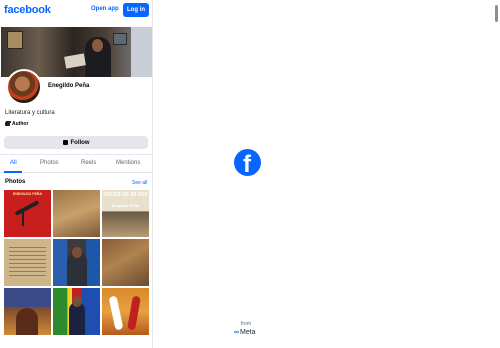 The height and width of the screenshot is (348, 500). I want to click on top-bar: facebook Open app Log in, so click(76, 10).